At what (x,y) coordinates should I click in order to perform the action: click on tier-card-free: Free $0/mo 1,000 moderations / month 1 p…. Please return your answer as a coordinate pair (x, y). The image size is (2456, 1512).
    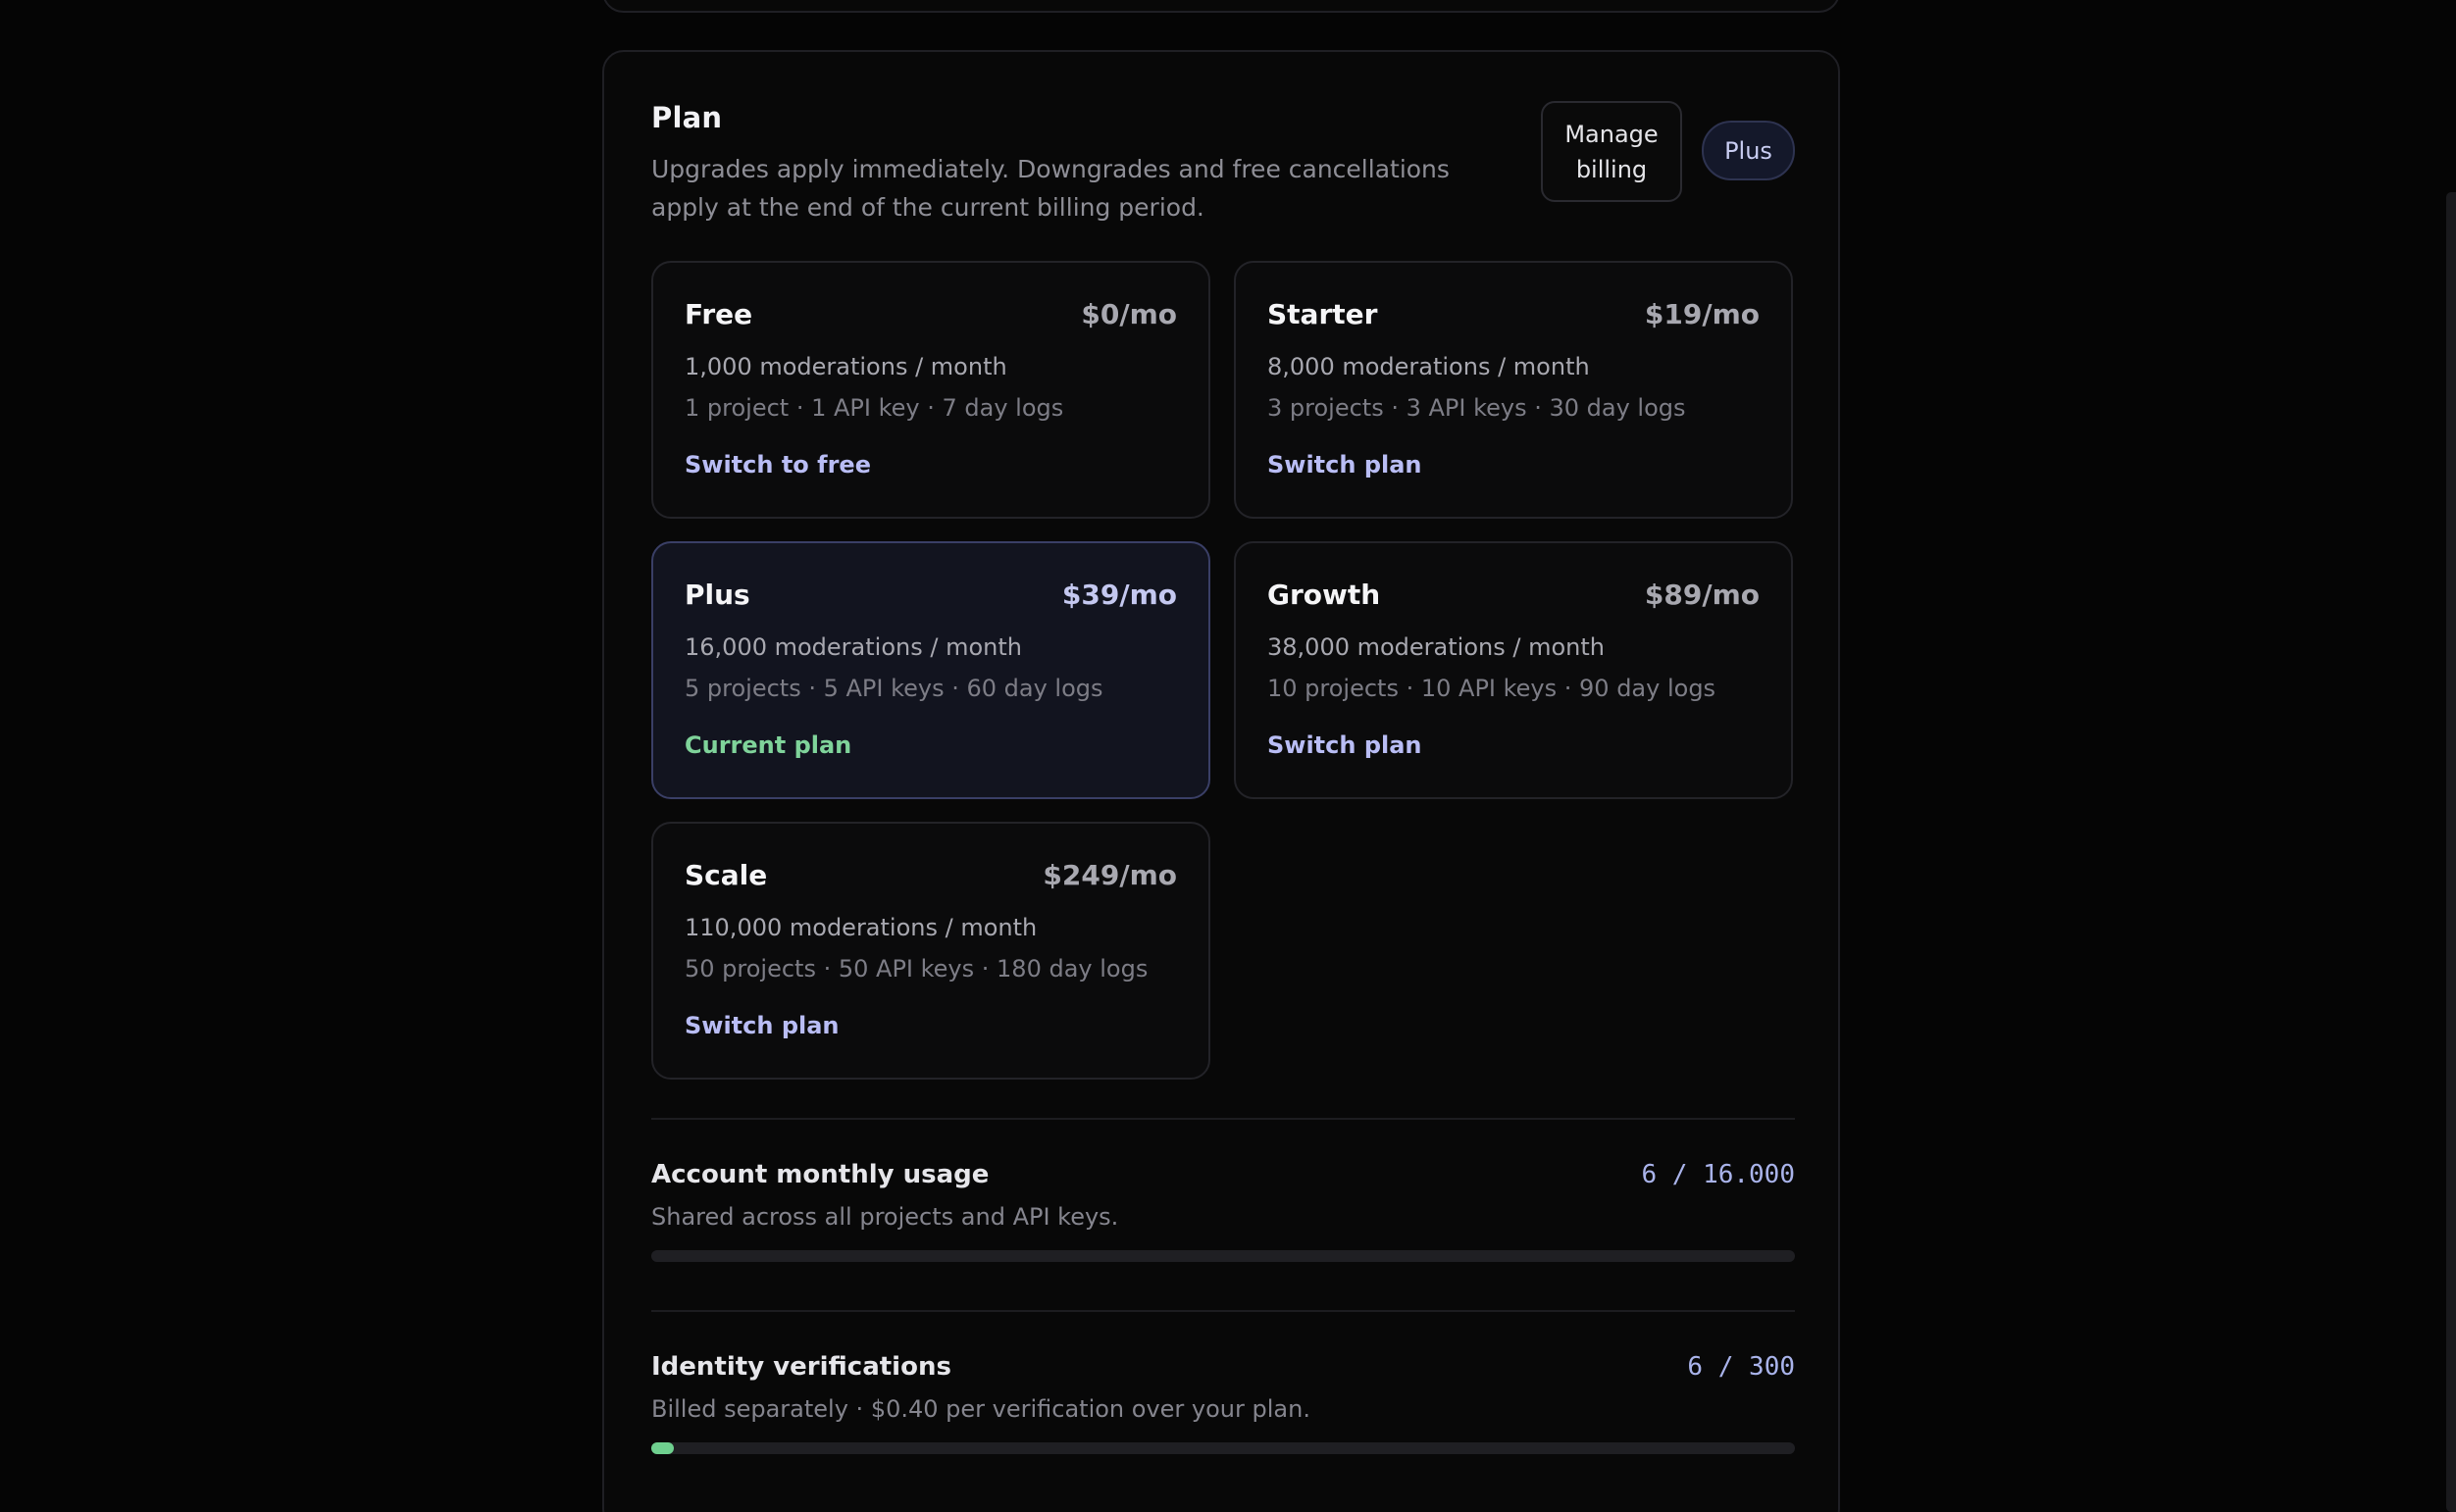
    Looking at the image, I should click on (930, 390).